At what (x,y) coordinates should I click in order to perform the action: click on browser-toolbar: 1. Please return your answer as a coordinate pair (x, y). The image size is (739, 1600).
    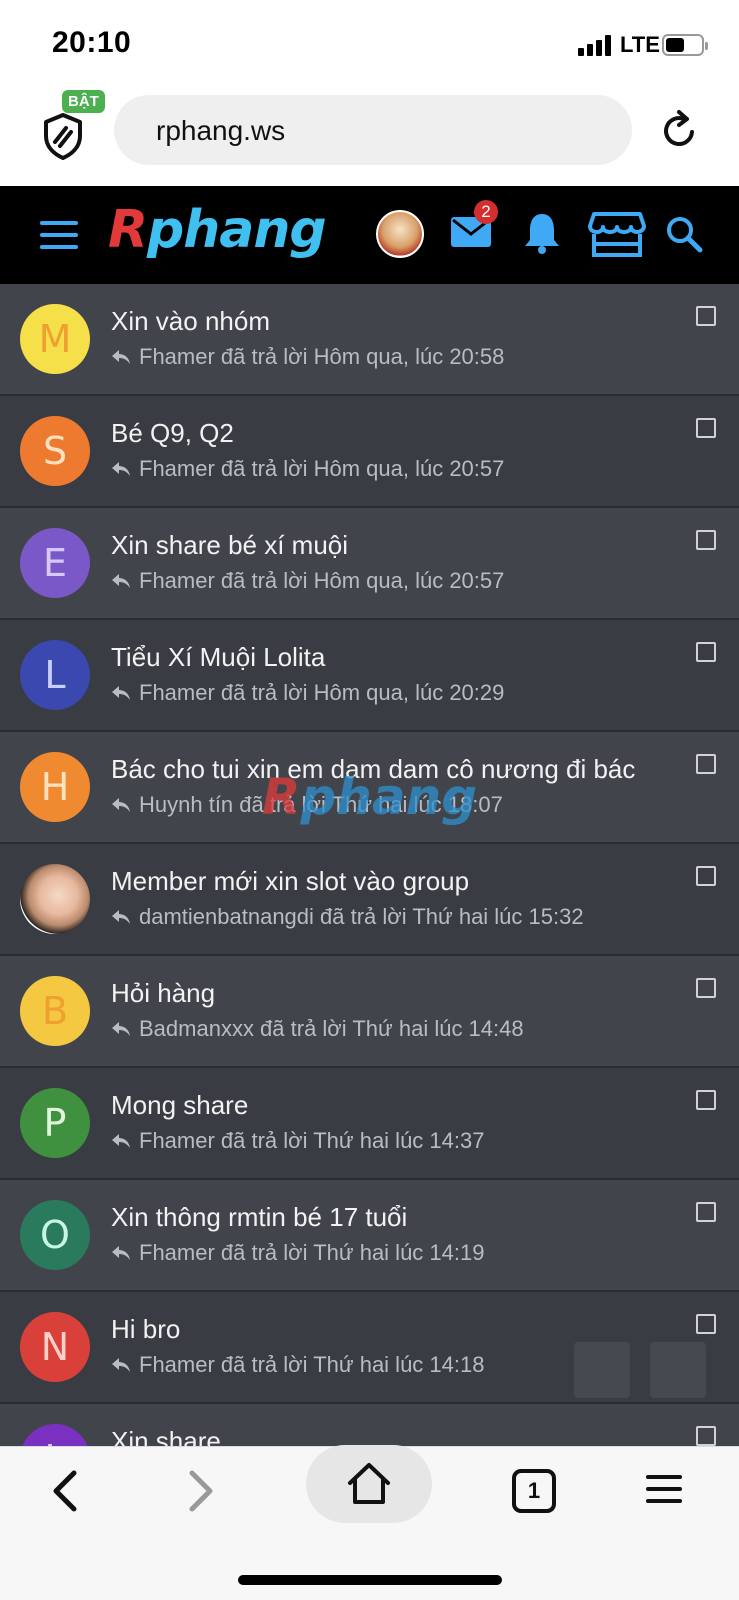
    Looking at the image, I should click on (369, 1522).